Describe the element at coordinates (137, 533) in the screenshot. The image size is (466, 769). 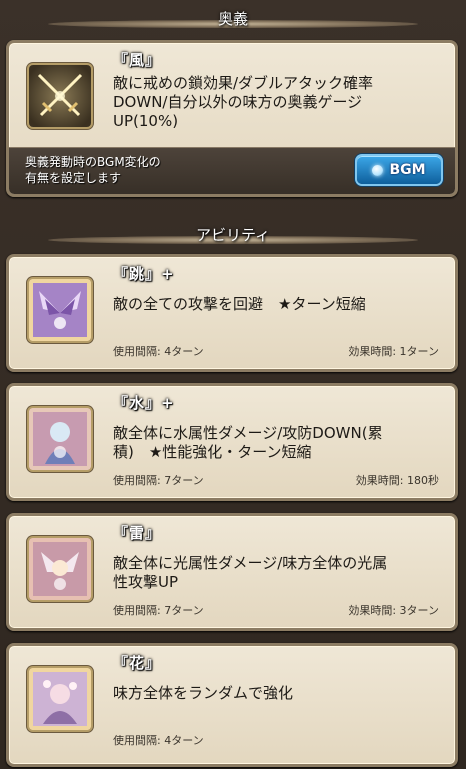
I see `ability-name: 『雷』` at that location.